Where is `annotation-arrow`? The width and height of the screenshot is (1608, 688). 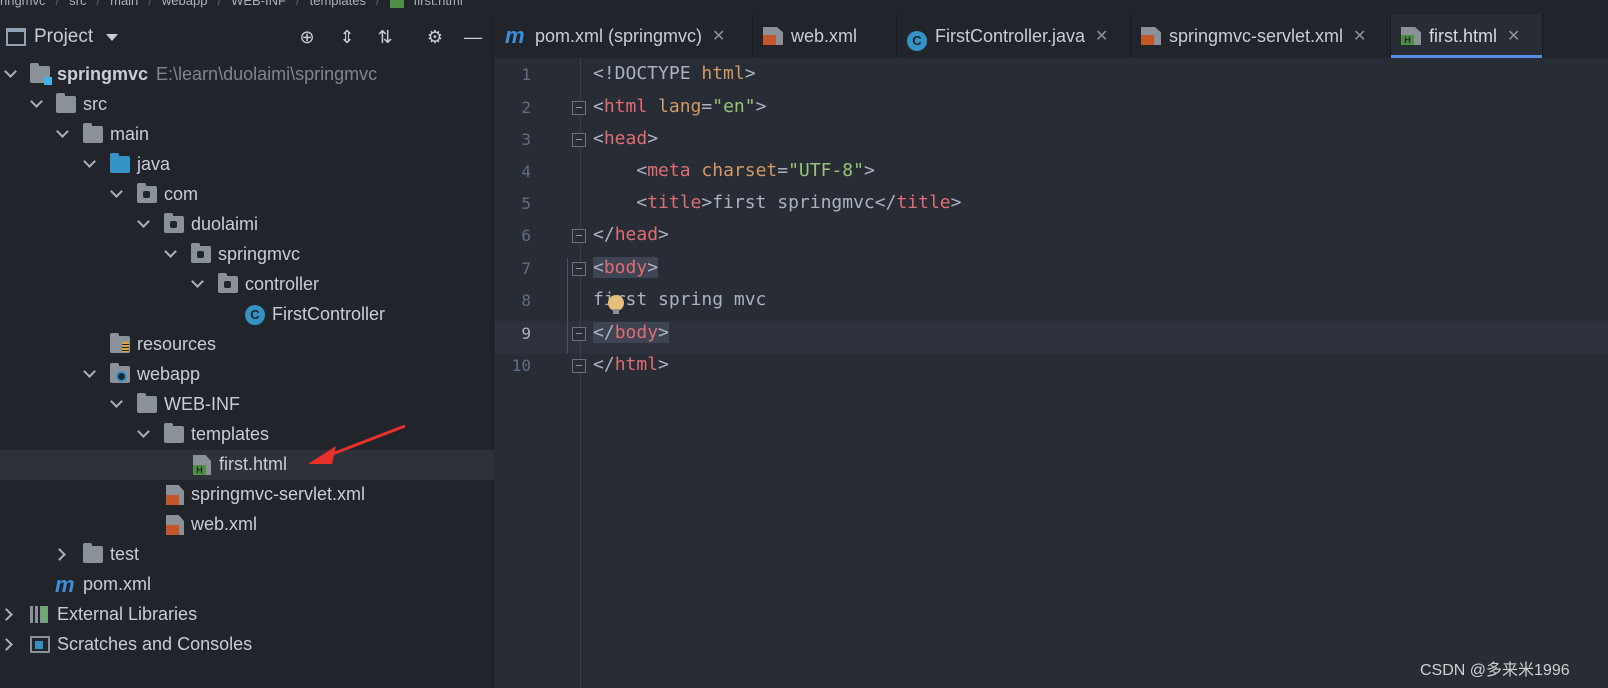
annotation-arrow is located at coordinates (357, 444).